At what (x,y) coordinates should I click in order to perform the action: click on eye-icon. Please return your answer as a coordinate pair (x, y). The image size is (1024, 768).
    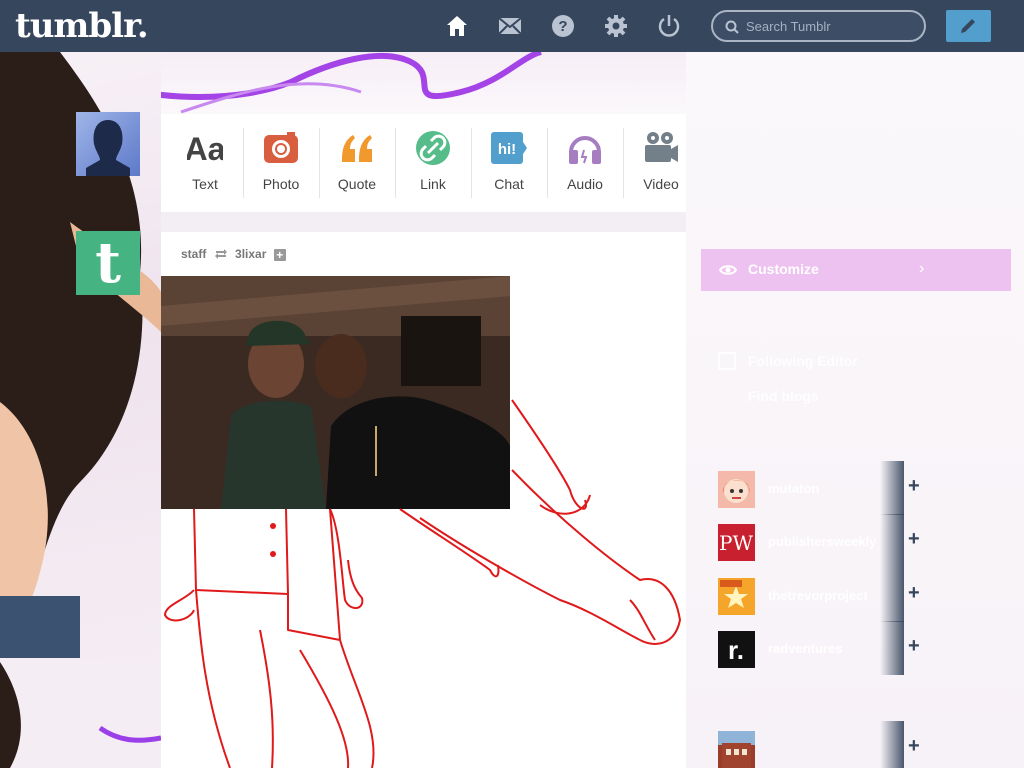
    Looking at the image, I should click on (728, 270).